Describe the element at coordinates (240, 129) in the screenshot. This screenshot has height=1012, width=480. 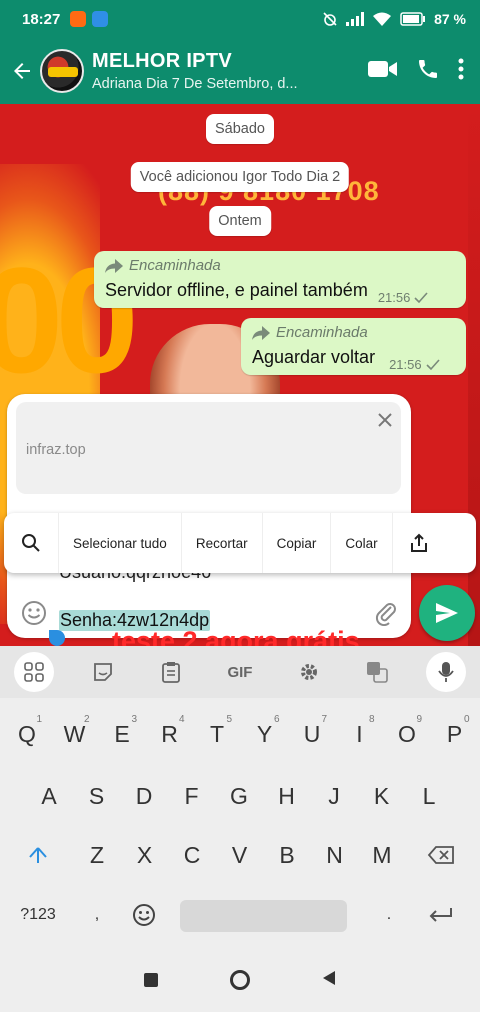
I see `date-chip-saturday: Sábado` at that location.